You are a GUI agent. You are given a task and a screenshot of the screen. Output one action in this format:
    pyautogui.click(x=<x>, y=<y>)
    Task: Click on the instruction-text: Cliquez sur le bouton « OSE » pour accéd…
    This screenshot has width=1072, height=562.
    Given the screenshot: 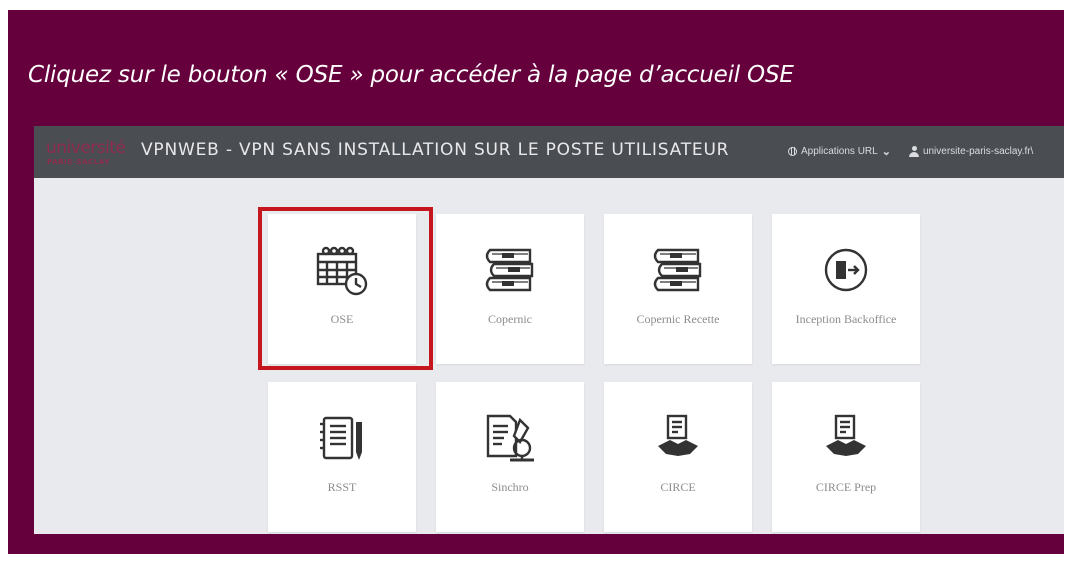 What is the action you would take?
    pyautogui.click(x=411, y=75)
    